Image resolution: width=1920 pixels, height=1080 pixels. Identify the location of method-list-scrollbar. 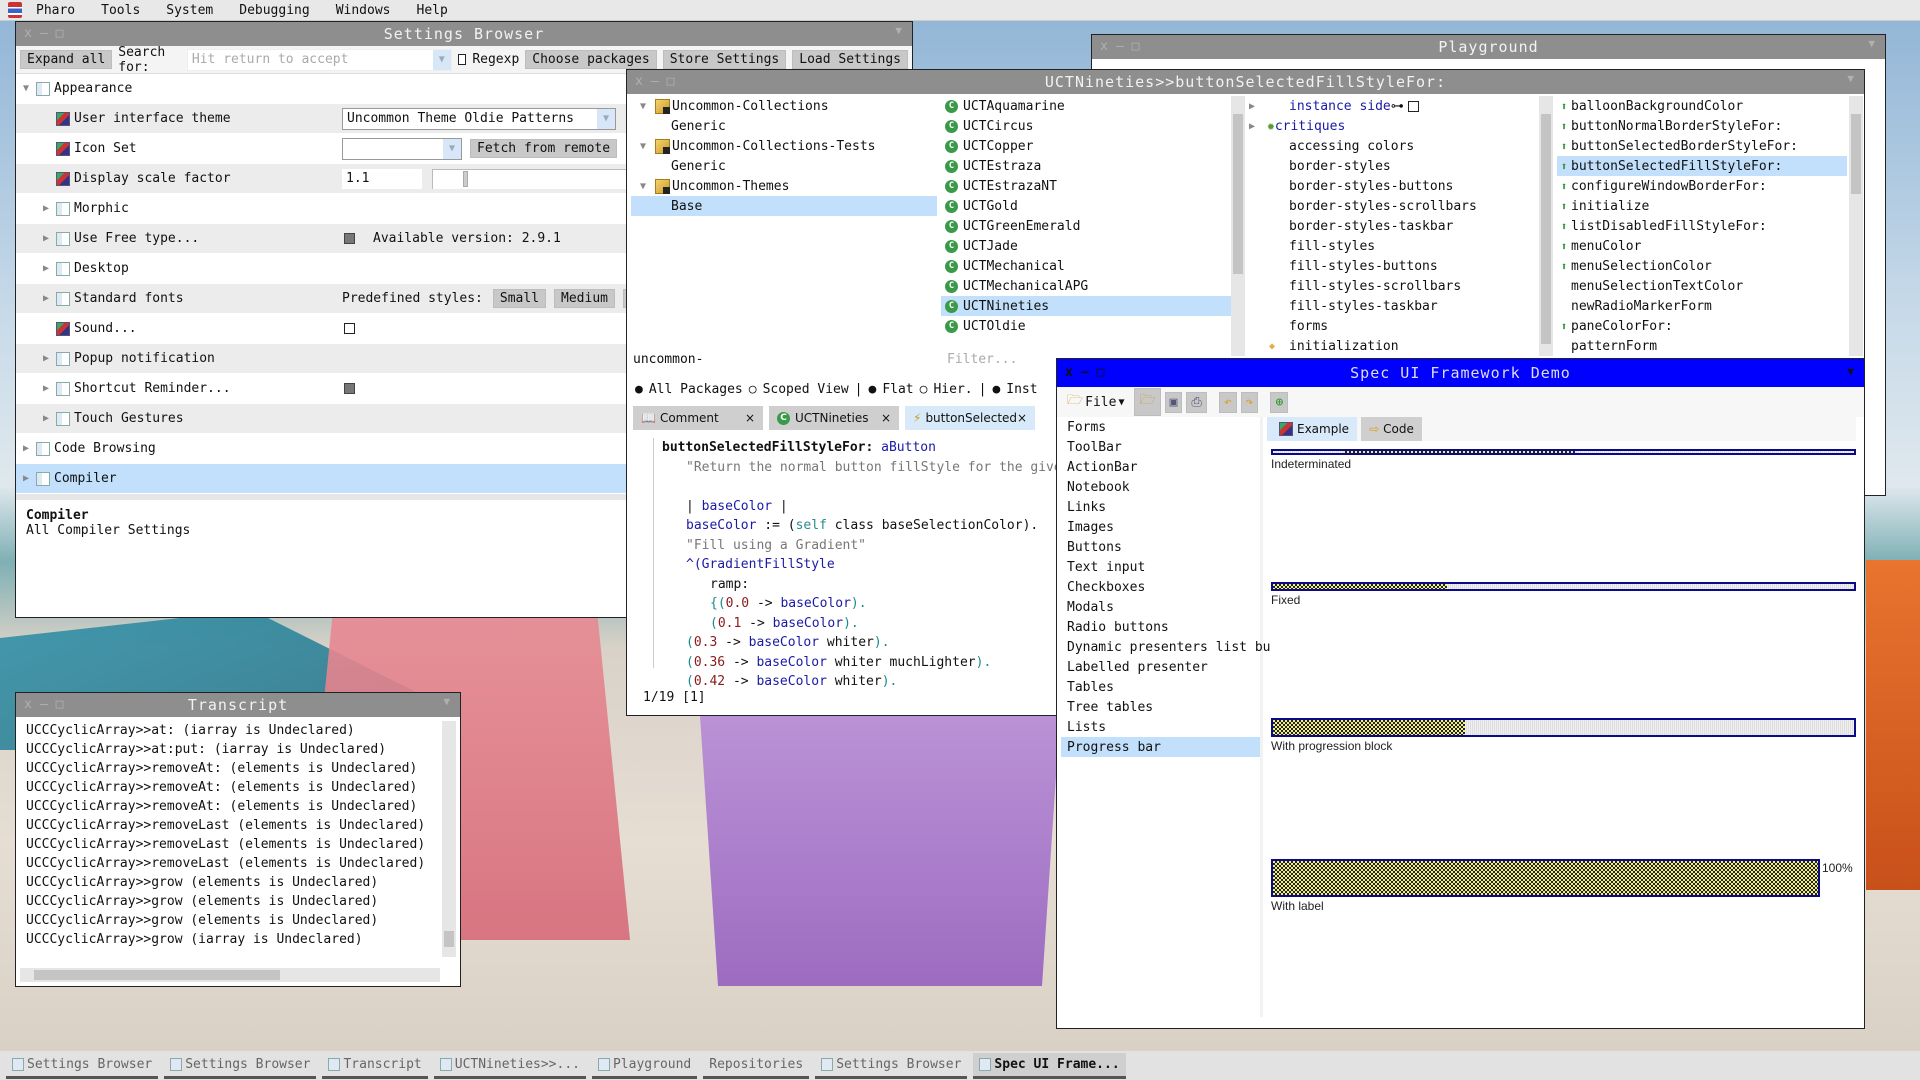
(1856, 226).